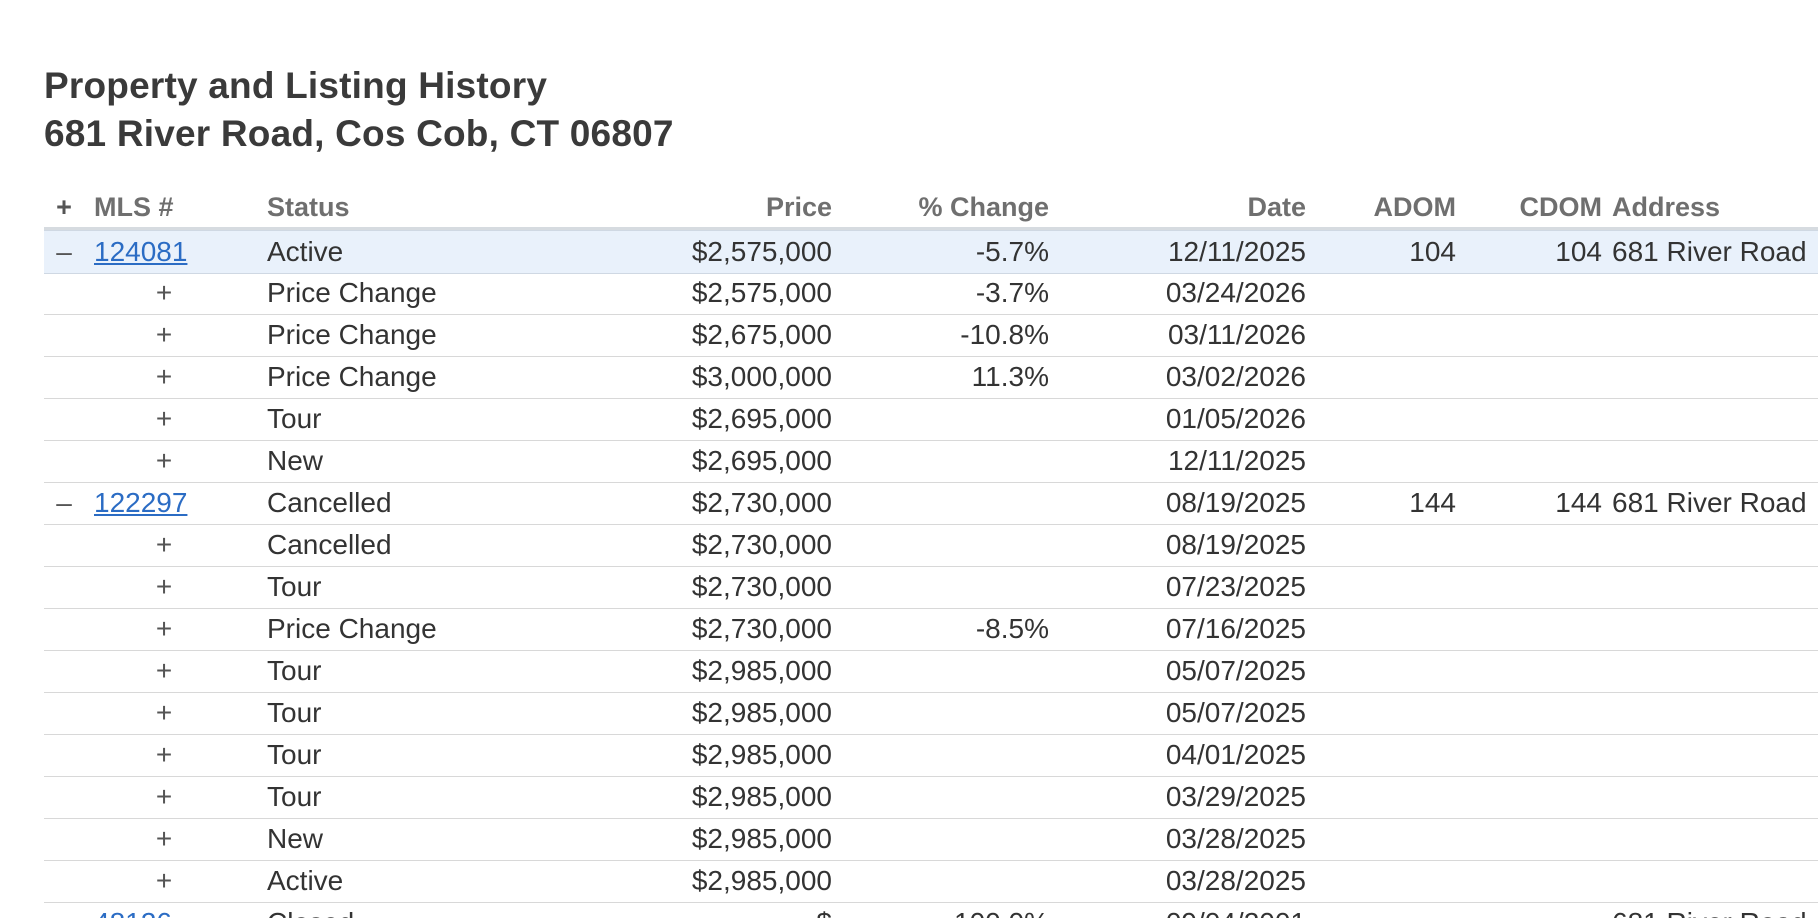  I want to click on date-cell: 12/11/2025, so click(1236, 460).